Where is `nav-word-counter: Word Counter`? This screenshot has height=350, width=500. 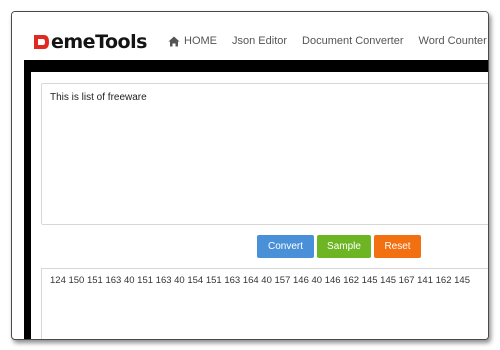
nav-word-counter: Word Counter is located at coordinates (453, 41).